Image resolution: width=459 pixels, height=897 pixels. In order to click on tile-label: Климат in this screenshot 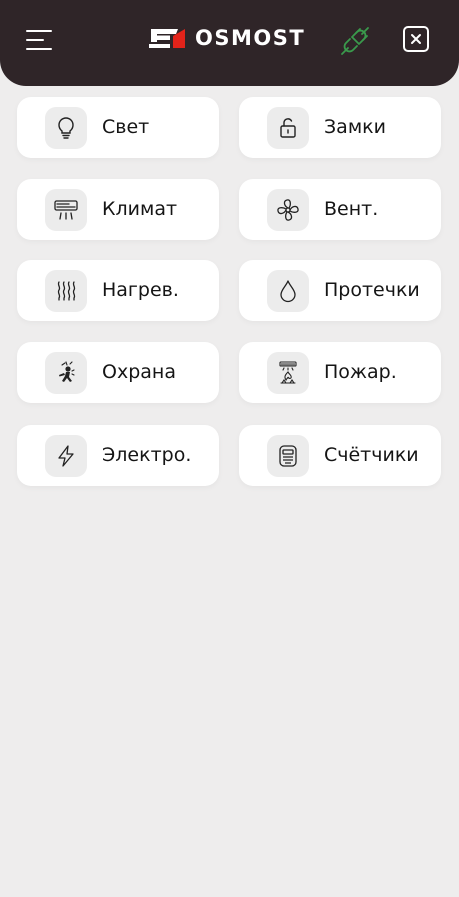, I will do `click(140, 209)`.